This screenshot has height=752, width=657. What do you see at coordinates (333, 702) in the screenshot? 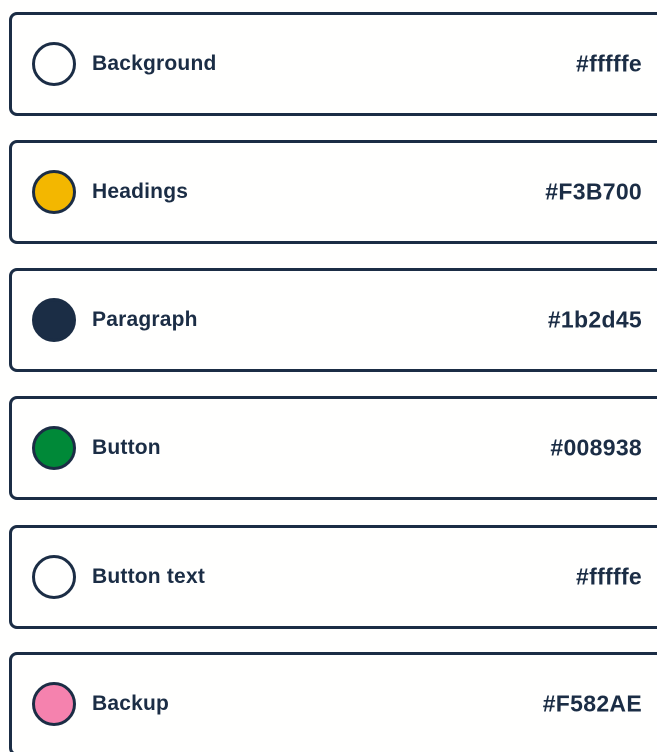
I see `color-row-backup: Backup #F582AE` at bounding box center [333, 702].